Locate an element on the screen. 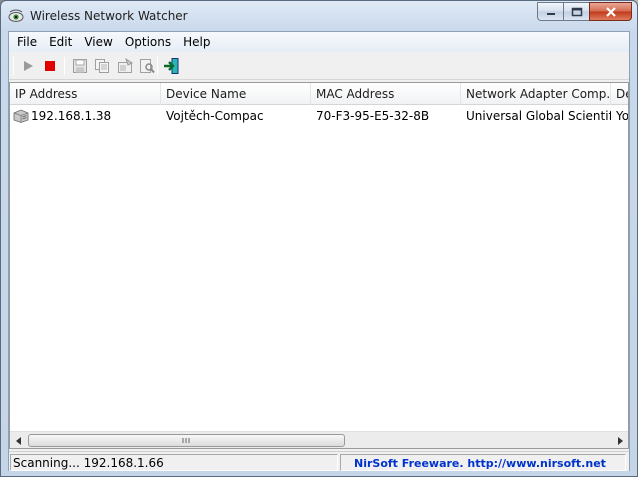  column-device-name: Device Name is located at coordinates (236, 94).